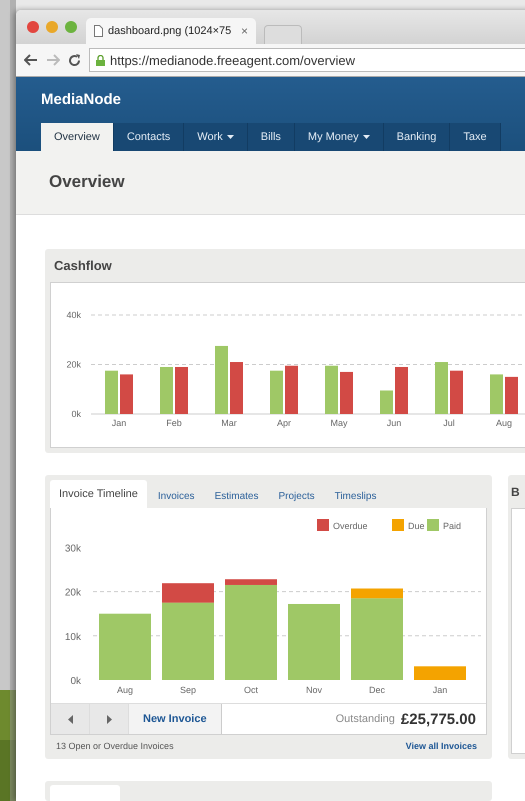  Describe the element at coordinates (356, 496) in the screenshot. I see `panel-tab: Timeslips` at that location.